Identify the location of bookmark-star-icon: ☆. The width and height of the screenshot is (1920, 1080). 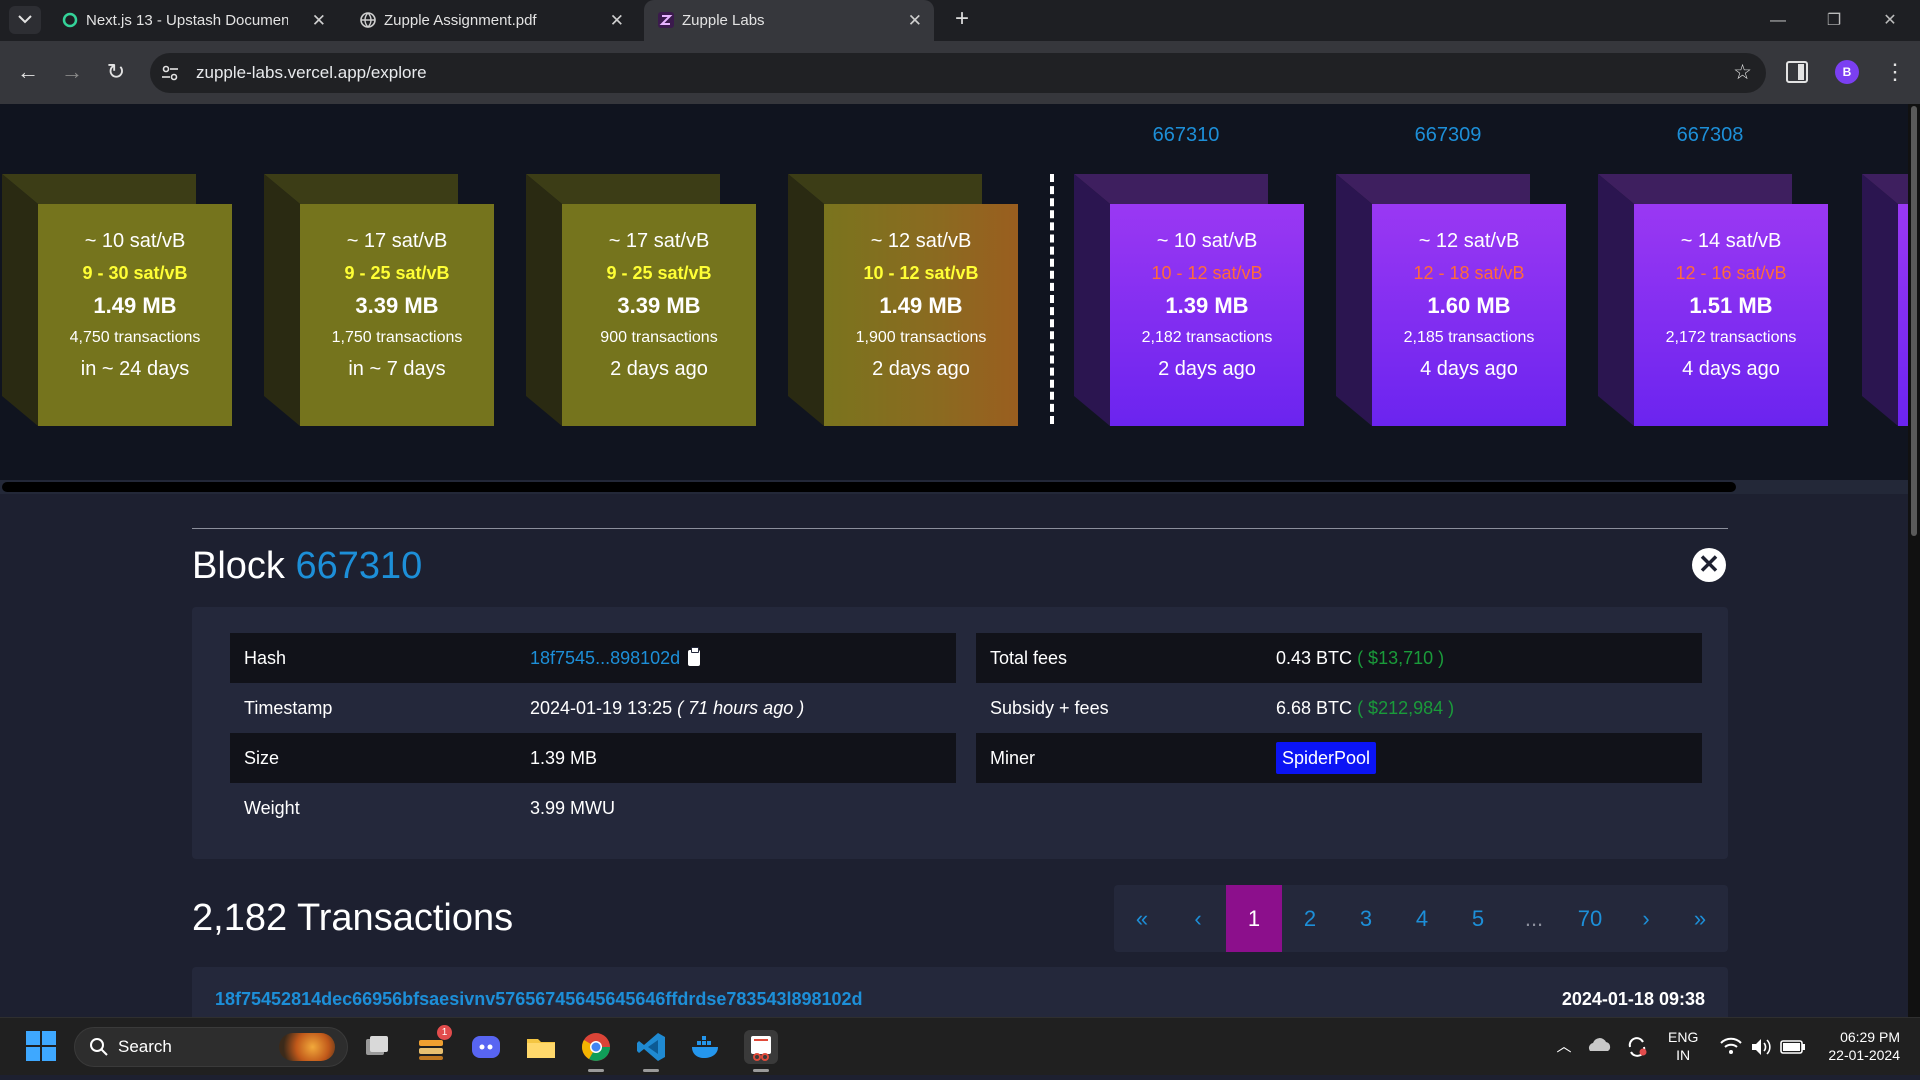
(1742, 72).